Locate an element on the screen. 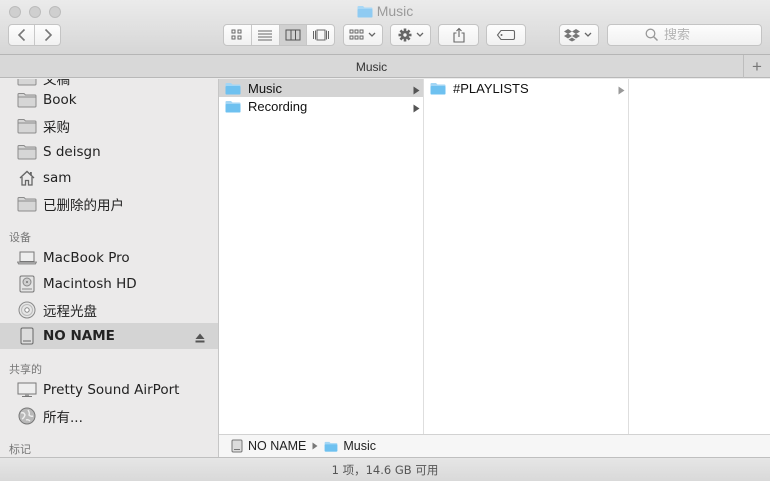 The height and width of the screenshot is (481, 770). list-item-recording: Recording is located at coordinates (321, 106).